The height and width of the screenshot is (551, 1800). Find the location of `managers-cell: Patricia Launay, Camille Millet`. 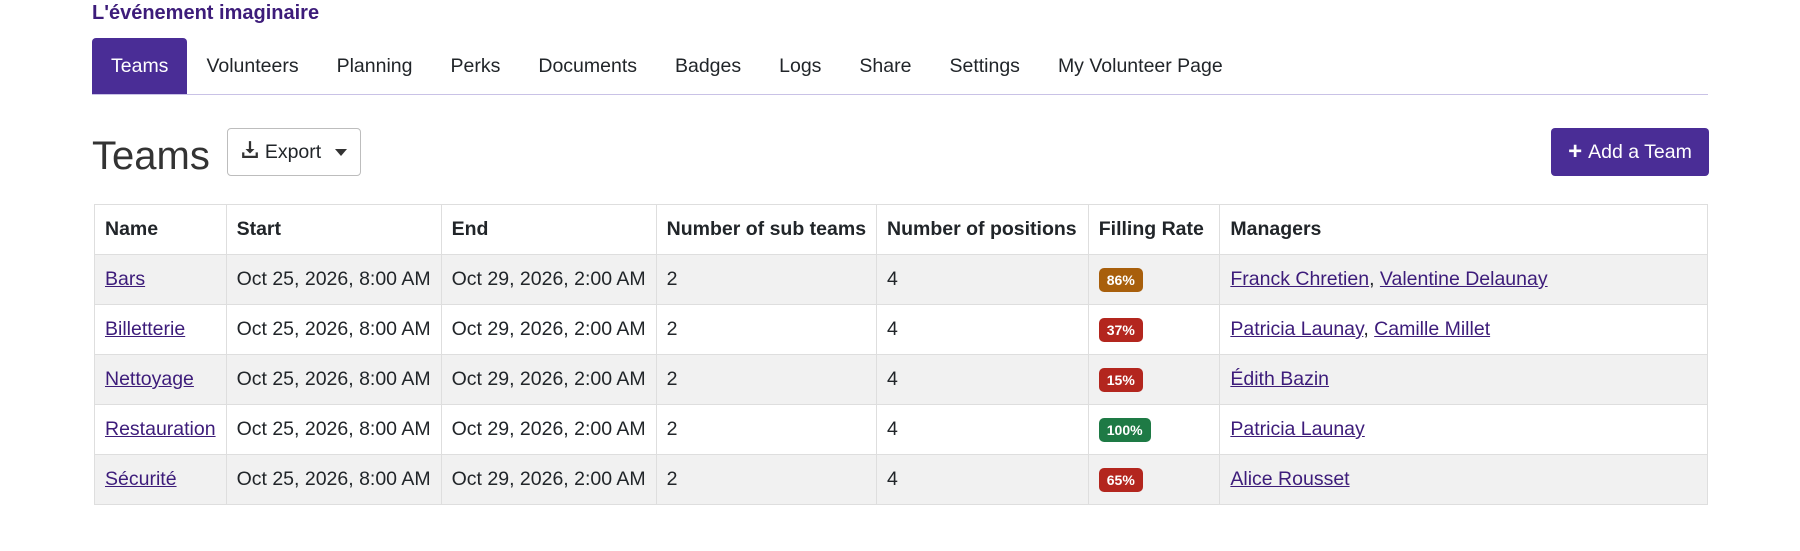

managers-cell: Patricia Launay, Camille Millet is located at coordinates (1463, 329).